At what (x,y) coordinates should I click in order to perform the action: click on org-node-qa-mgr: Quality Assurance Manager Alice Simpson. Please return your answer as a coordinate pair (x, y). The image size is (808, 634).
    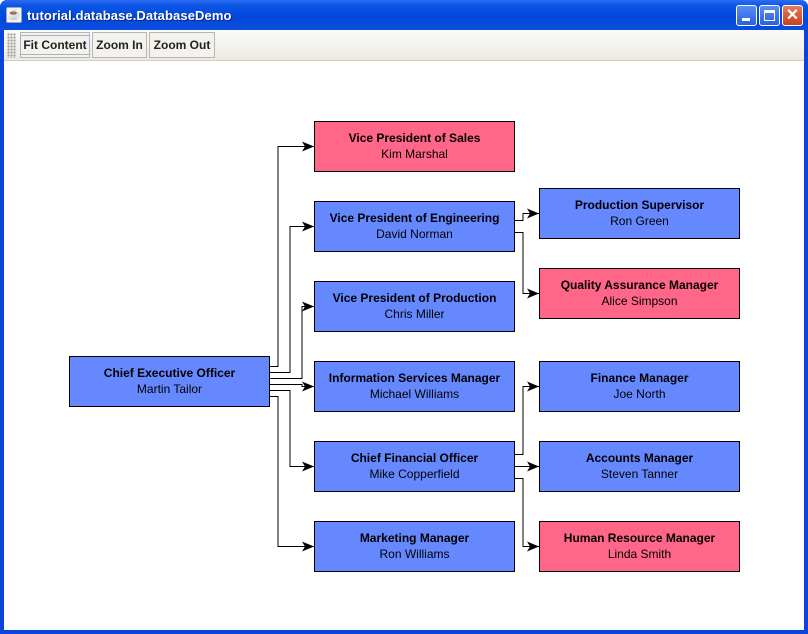
    Looking at the image, I should click on (639, 293).